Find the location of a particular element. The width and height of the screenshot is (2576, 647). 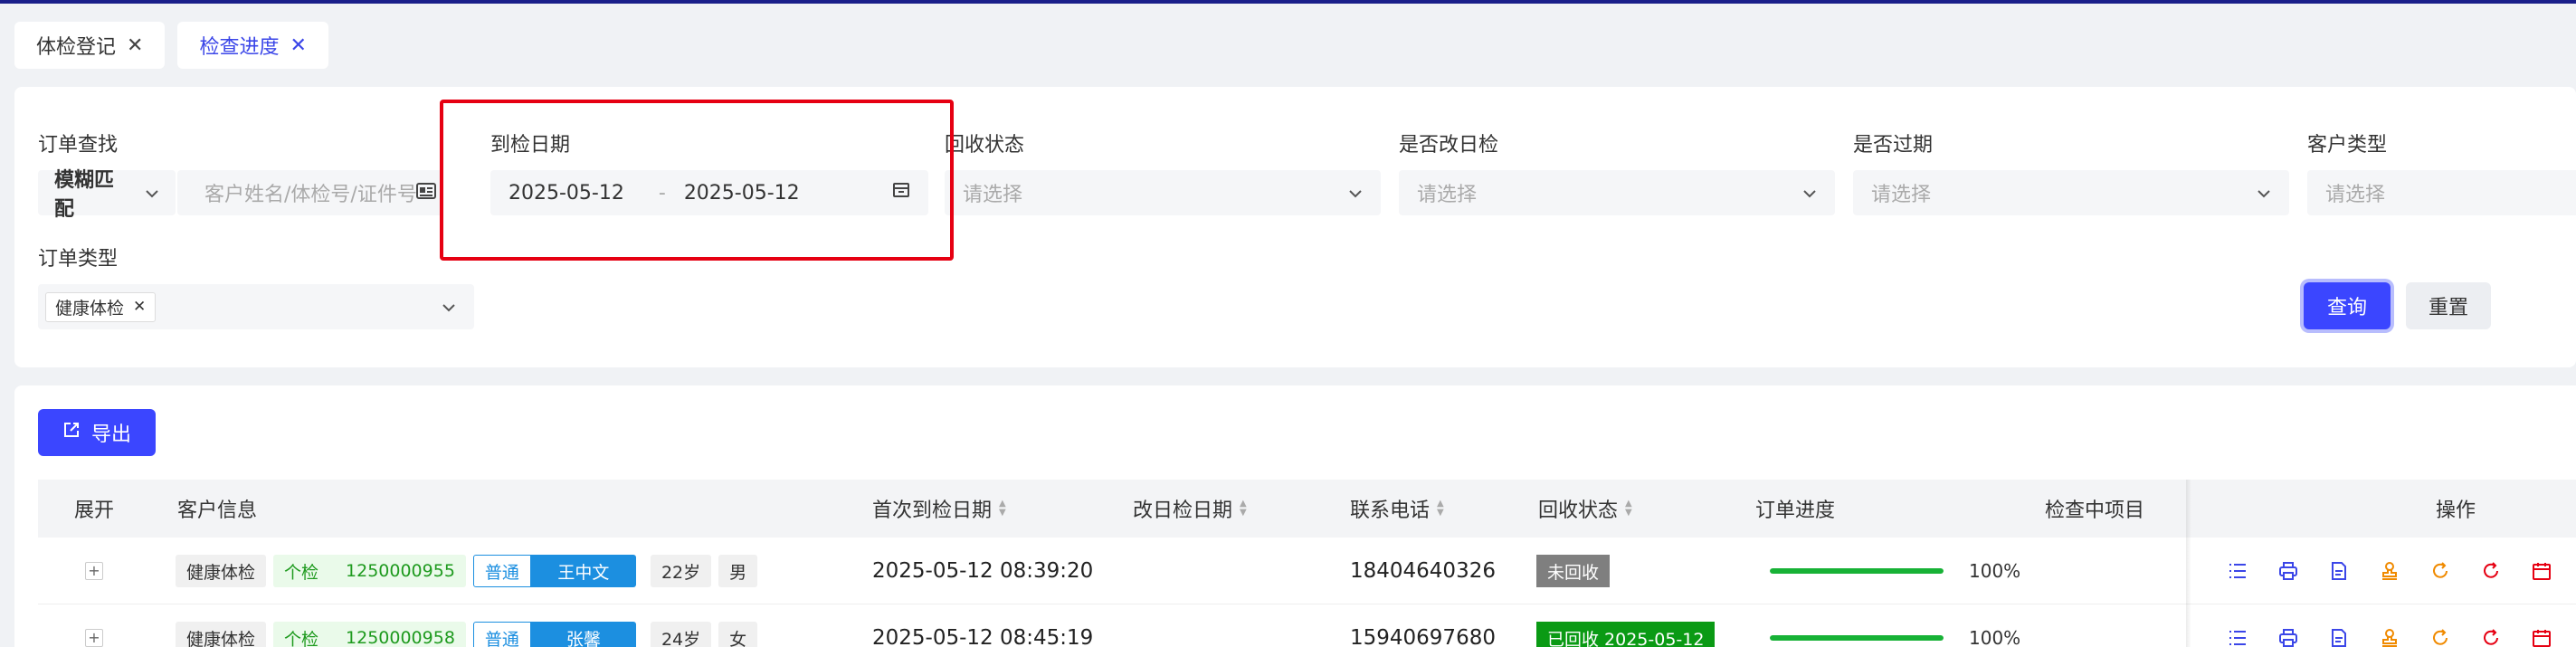

export-button: 导出 is located at coordinates (97, 432).